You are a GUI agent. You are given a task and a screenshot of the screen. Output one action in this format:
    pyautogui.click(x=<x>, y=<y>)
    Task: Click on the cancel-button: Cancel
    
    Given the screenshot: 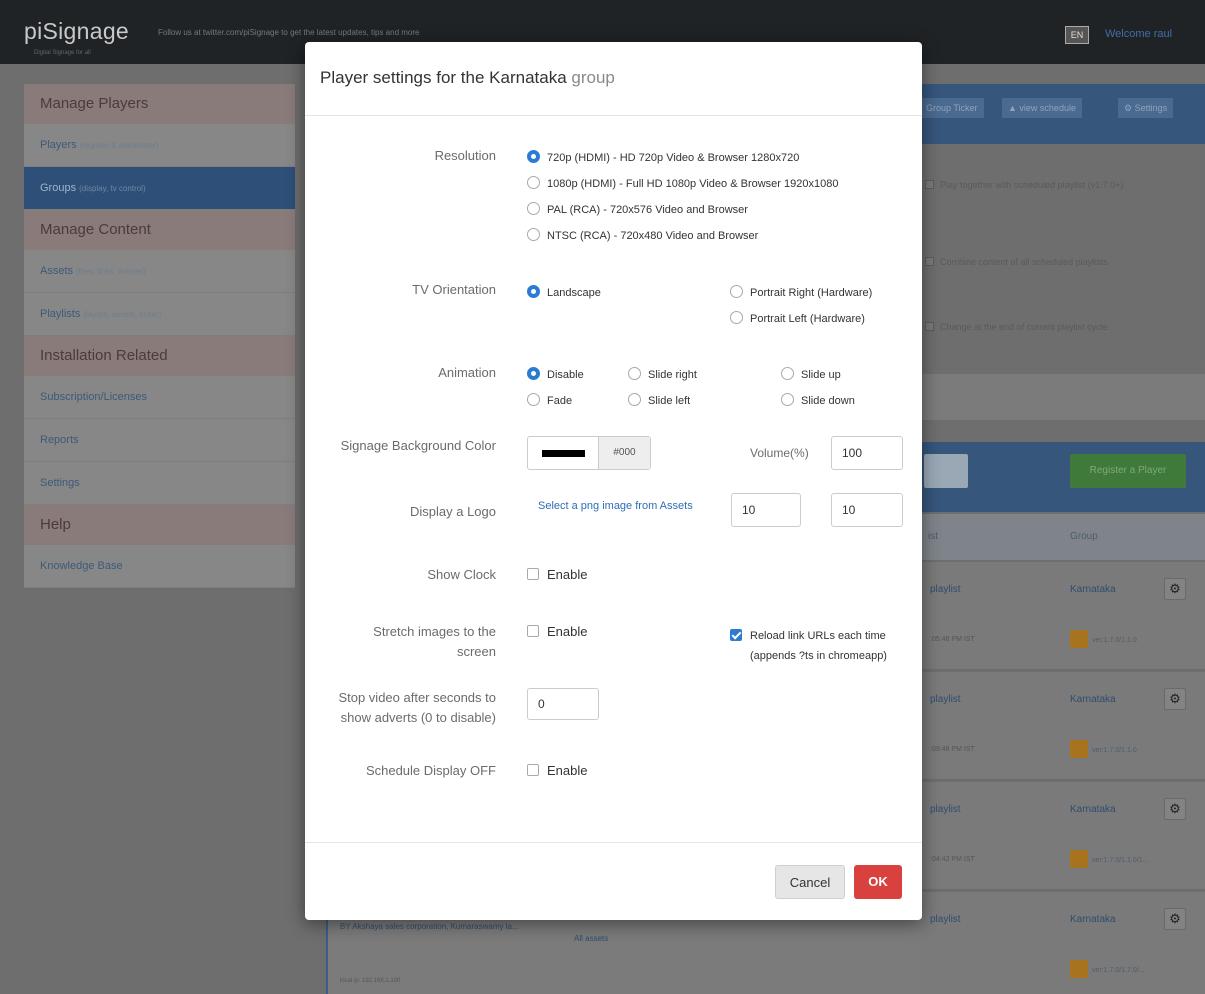 What is the action you would take?
    pyautogui.click(x=810, y=882)
    